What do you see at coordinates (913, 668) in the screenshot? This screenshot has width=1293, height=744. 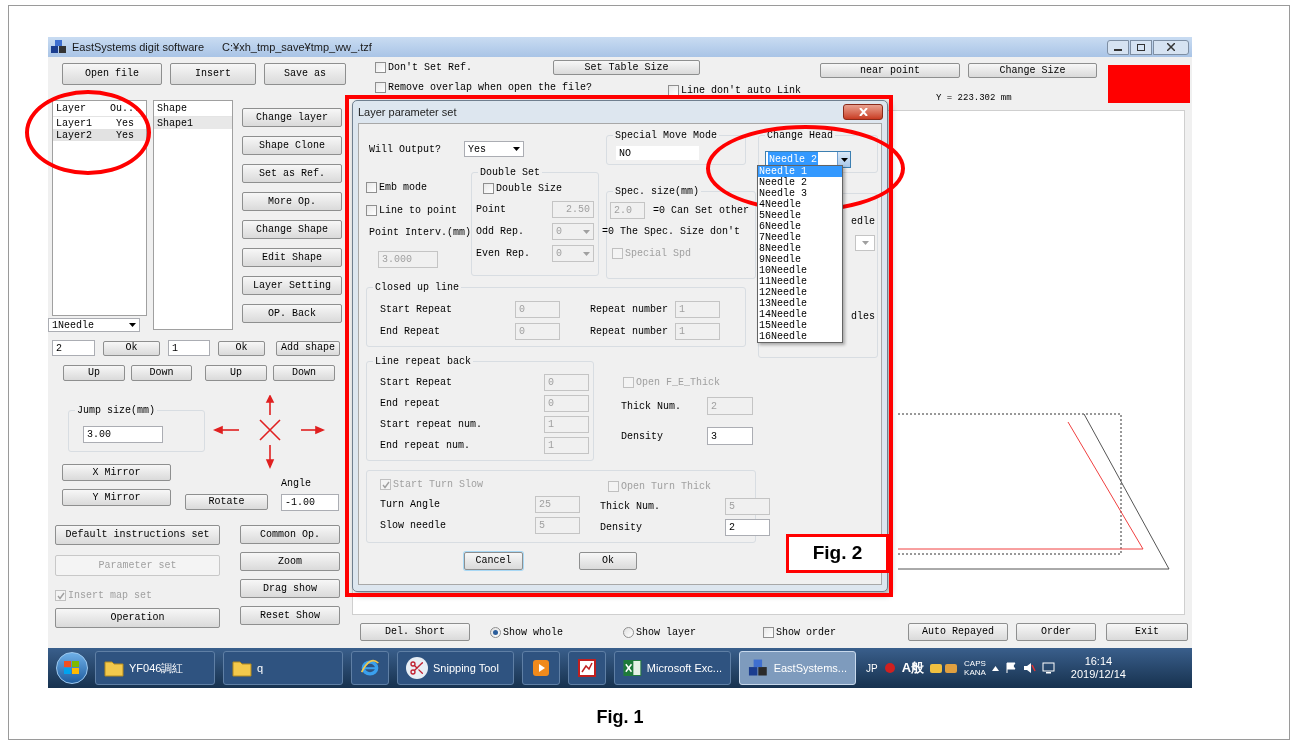 I see `ime-indicator: A般` at bounding box center [913, 668].